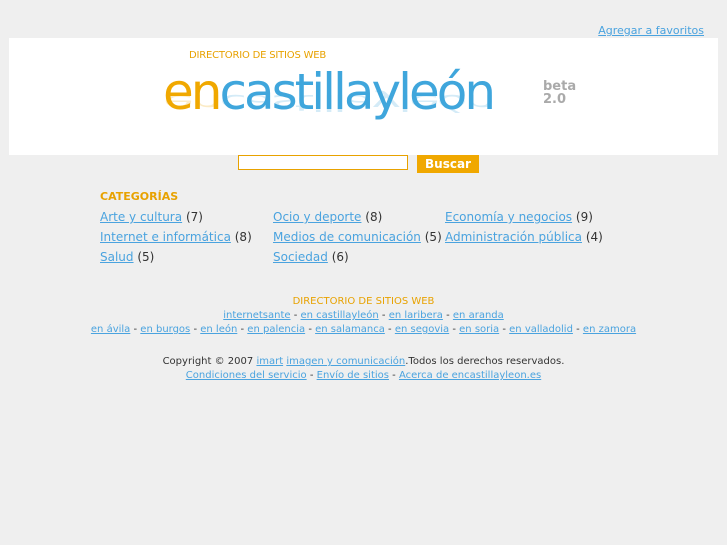 The image size is (727, 545). I want to click on search-form: Buscar, so click(358, 164).